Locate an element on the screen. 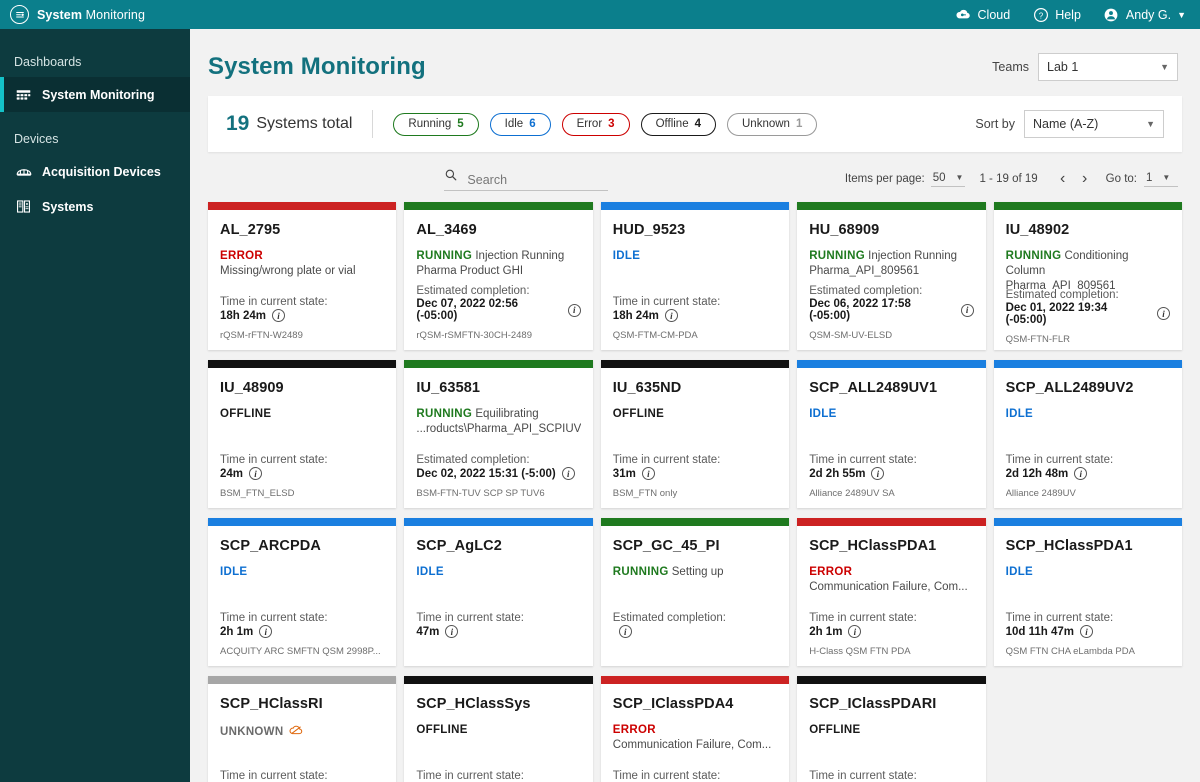 The width and height of the screenshot is (1200, 782). items-per-page-select: 50 ▼ is located at coordinates (948, 179).